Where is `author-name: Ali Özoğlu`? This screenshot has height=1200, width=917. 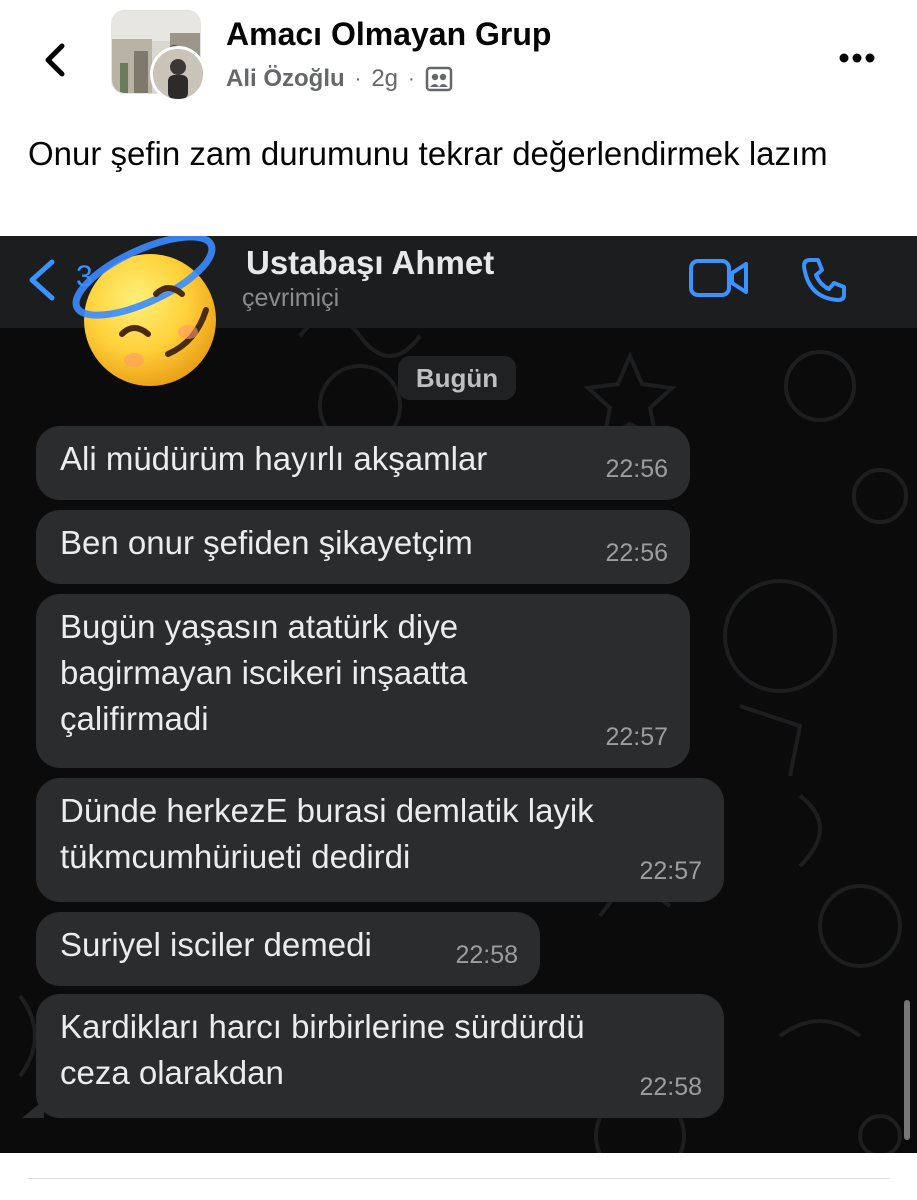 author-name: Ali Özoğlu is located at coordinates (285, 79).